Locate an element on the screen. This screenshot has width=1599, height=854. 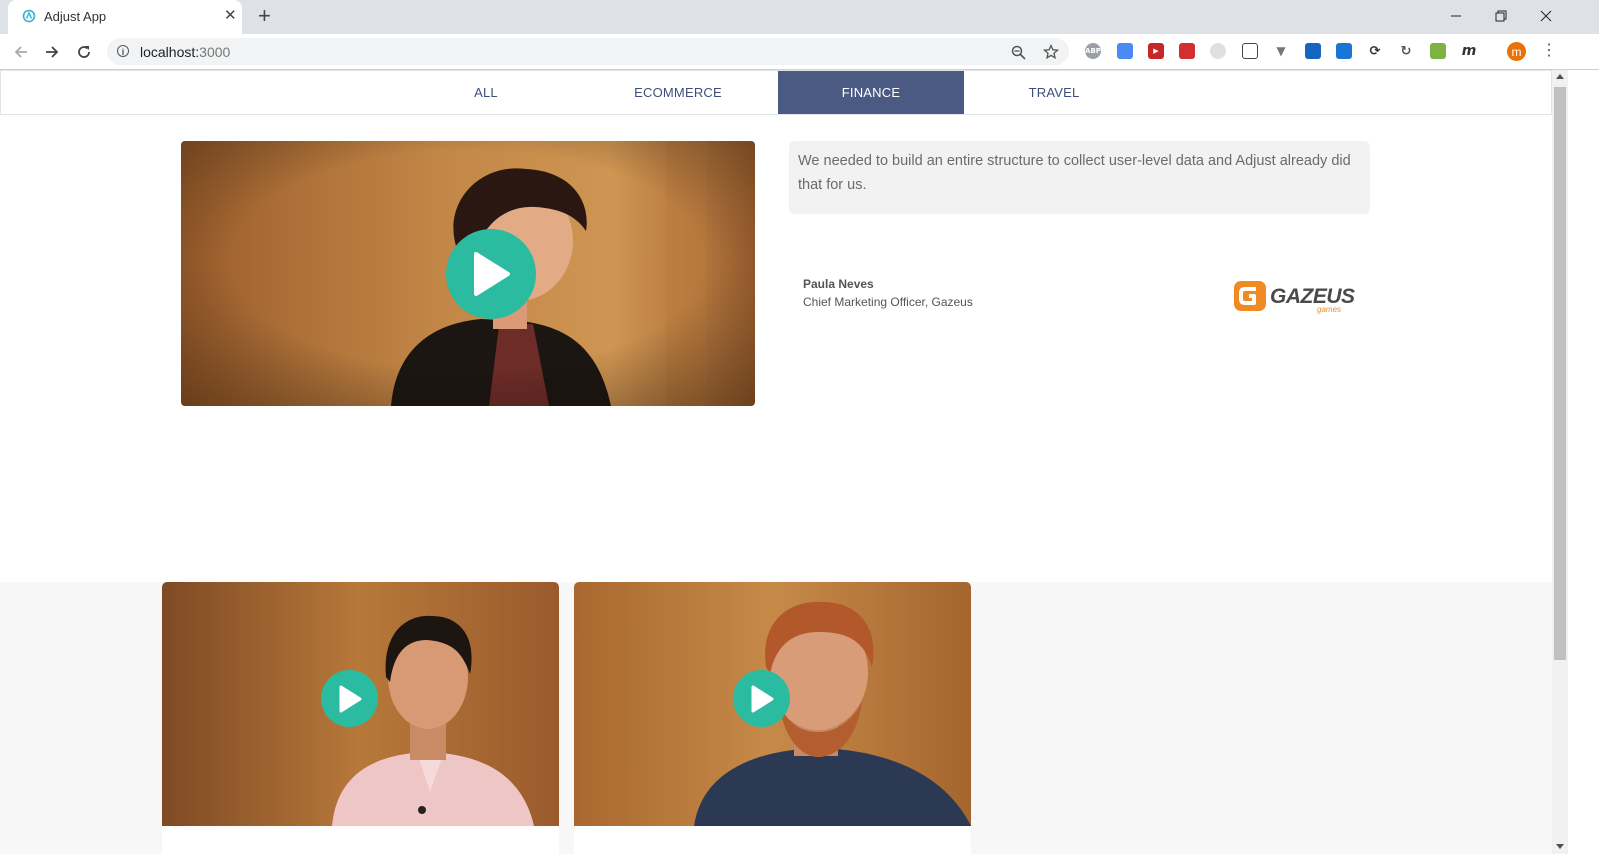
window-gutter is located at coordinates (1583, 462).